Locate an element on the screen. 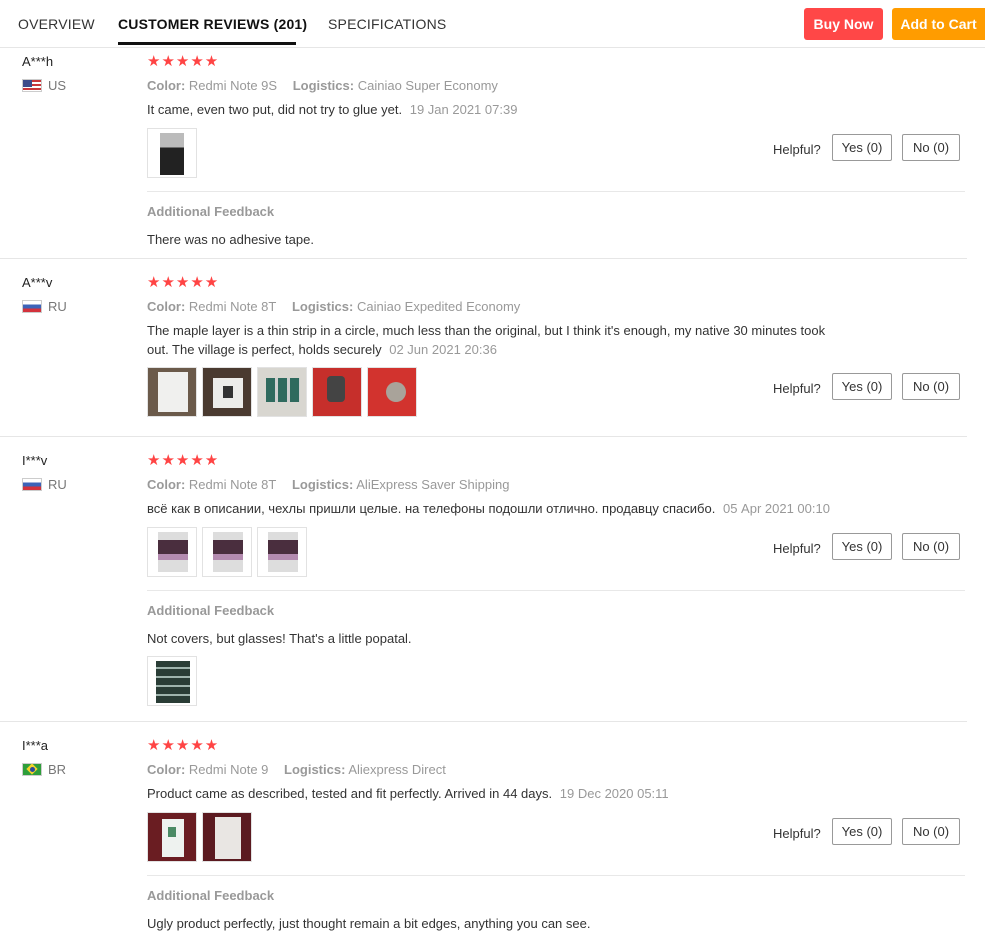 This screenshot has height=939, width=985. country-code: BR is located at coordinates (57, 769).